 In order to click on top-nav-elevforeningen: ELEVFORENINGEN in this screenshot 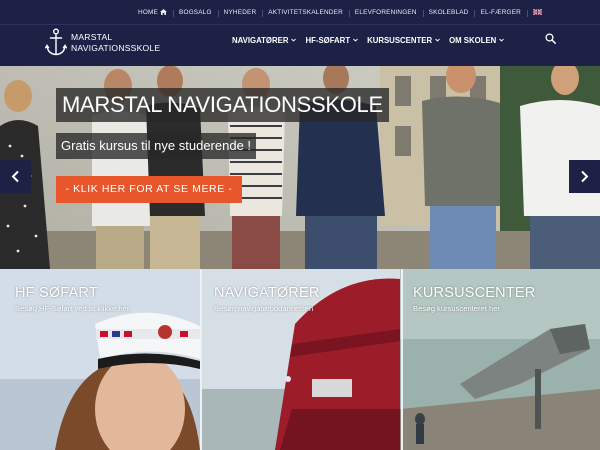, I will do `click(385, 13)`.